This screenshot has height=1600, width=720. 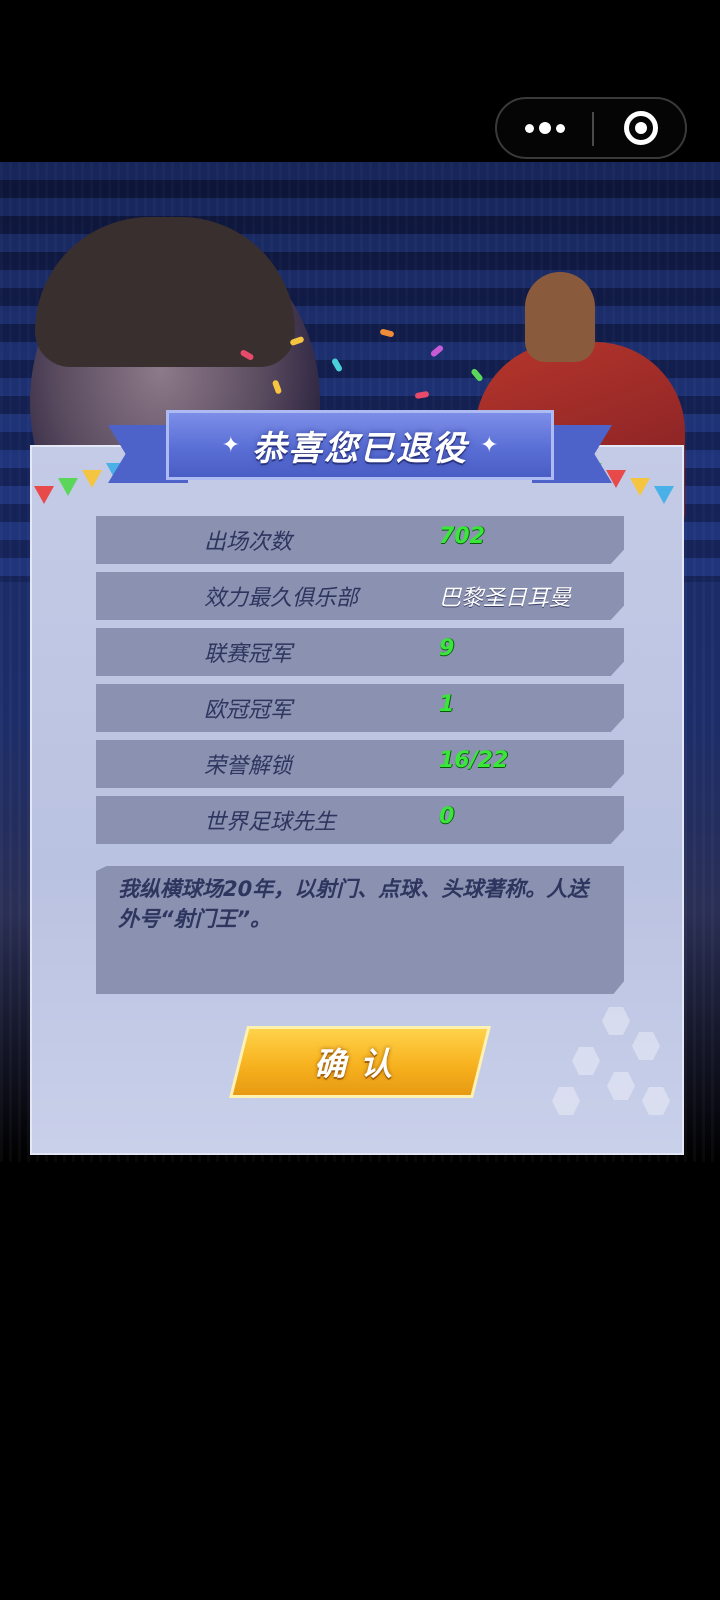 I want to click on bottom-fade, so click(x=360, y=1242).